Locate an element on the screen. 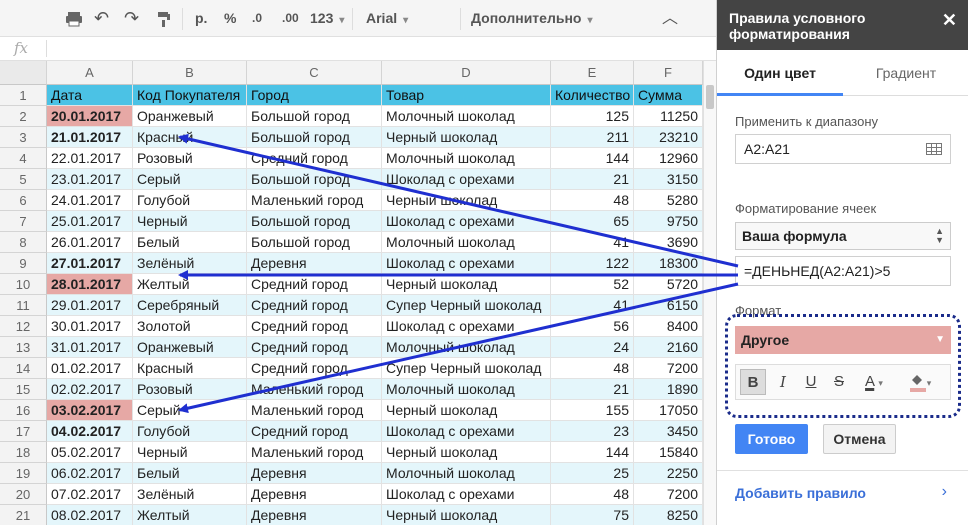 The image size is (968, 525). table-cell: 23.01.2017 is located at coordinates (90, 179).